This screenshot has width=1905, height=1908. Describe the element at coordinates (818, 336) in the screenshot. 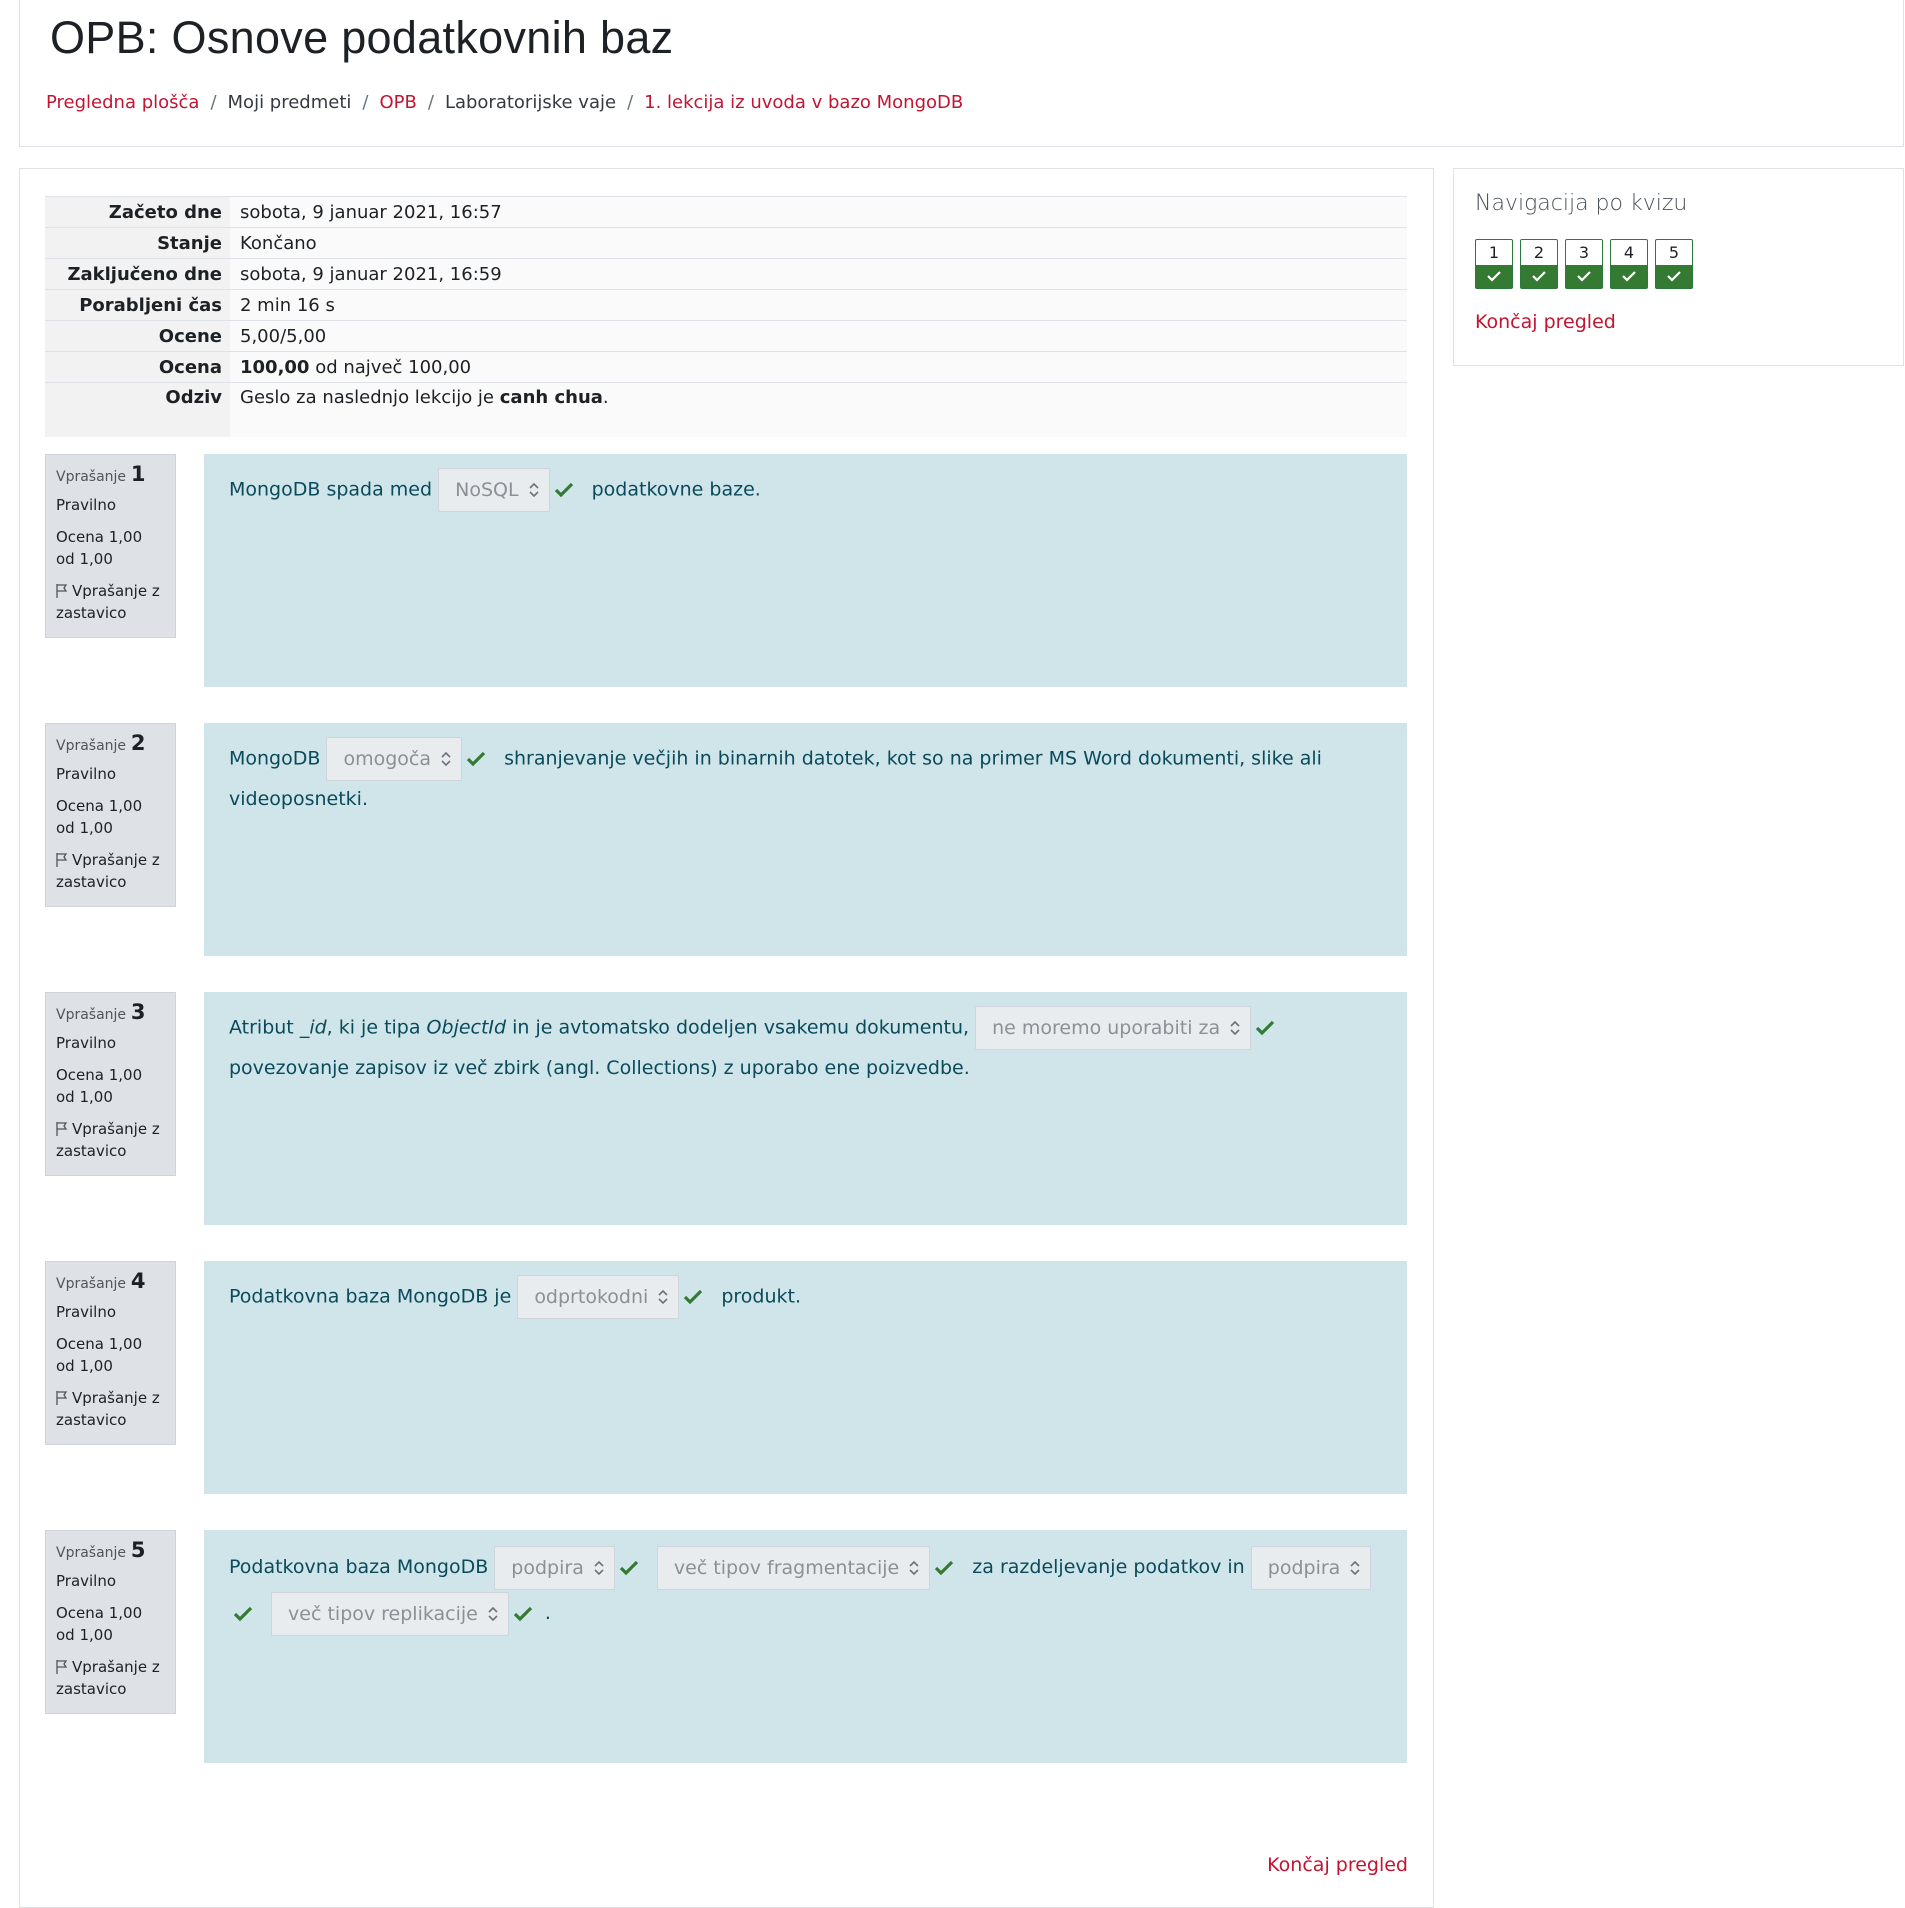

I see `summary-value: 5,00/5,00` at that location.